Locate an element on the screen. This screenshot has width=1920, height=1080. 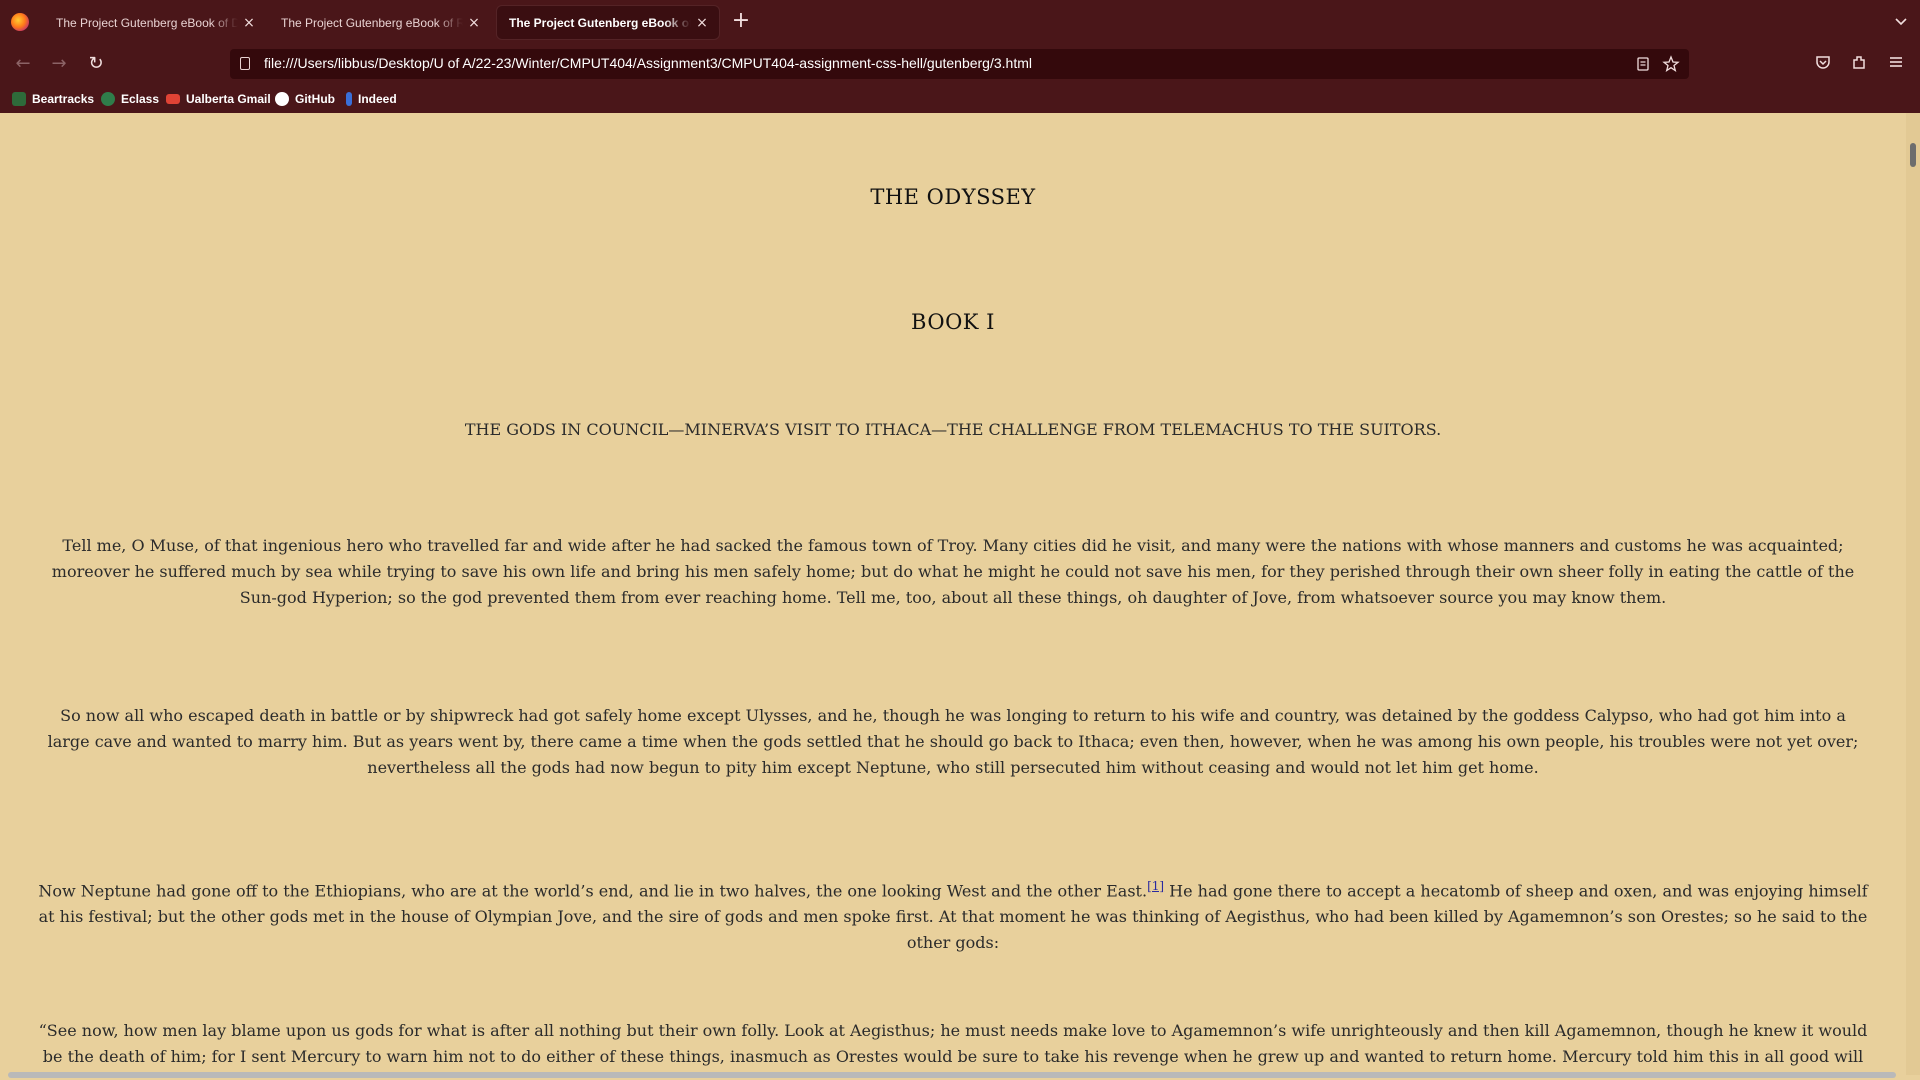
gmail-icon is located at coordinates (173, 99).